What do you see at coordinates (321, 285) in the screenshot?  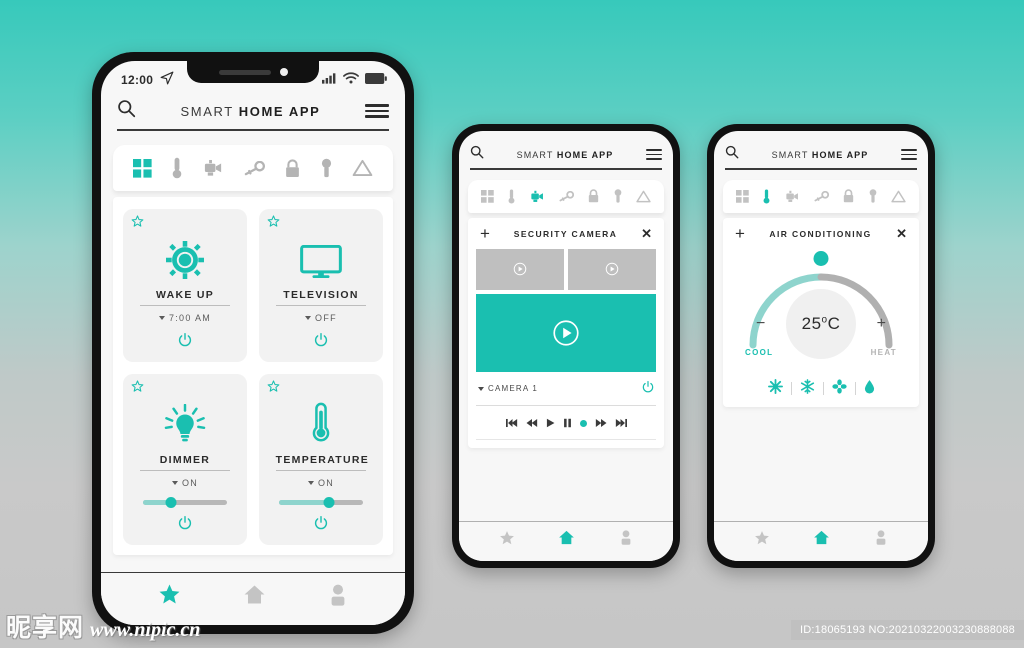 I see `device-tile-television: TELEVISION OFF` at bounding box center [321, 285].